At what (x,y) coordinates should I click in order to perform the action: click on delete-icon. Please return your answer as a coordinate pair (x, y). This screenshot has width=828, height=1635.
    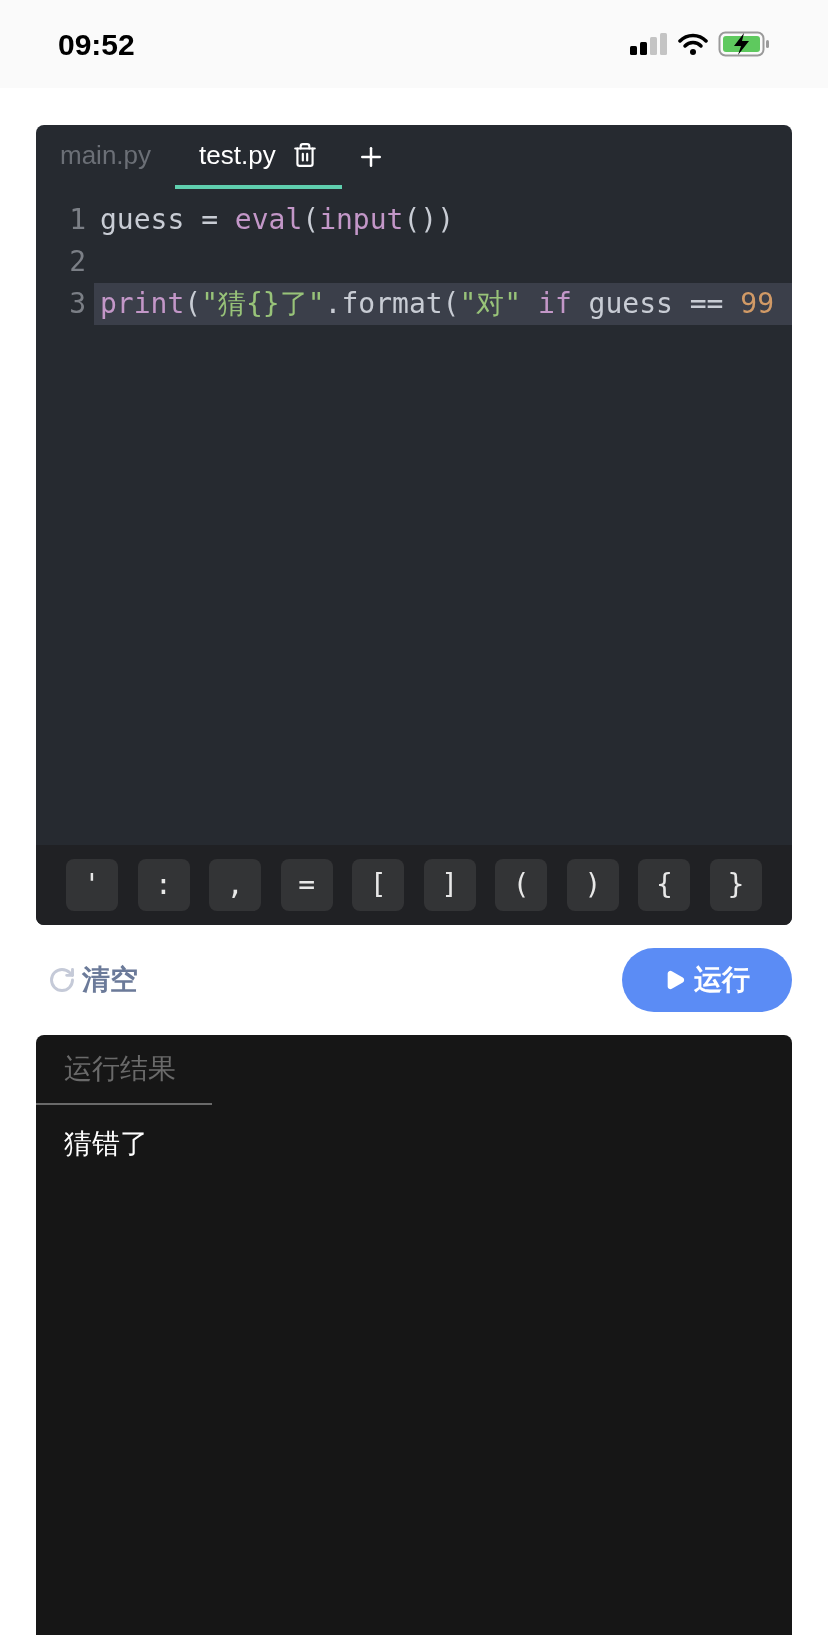
    Looking at the image, I should click on (304, 155).